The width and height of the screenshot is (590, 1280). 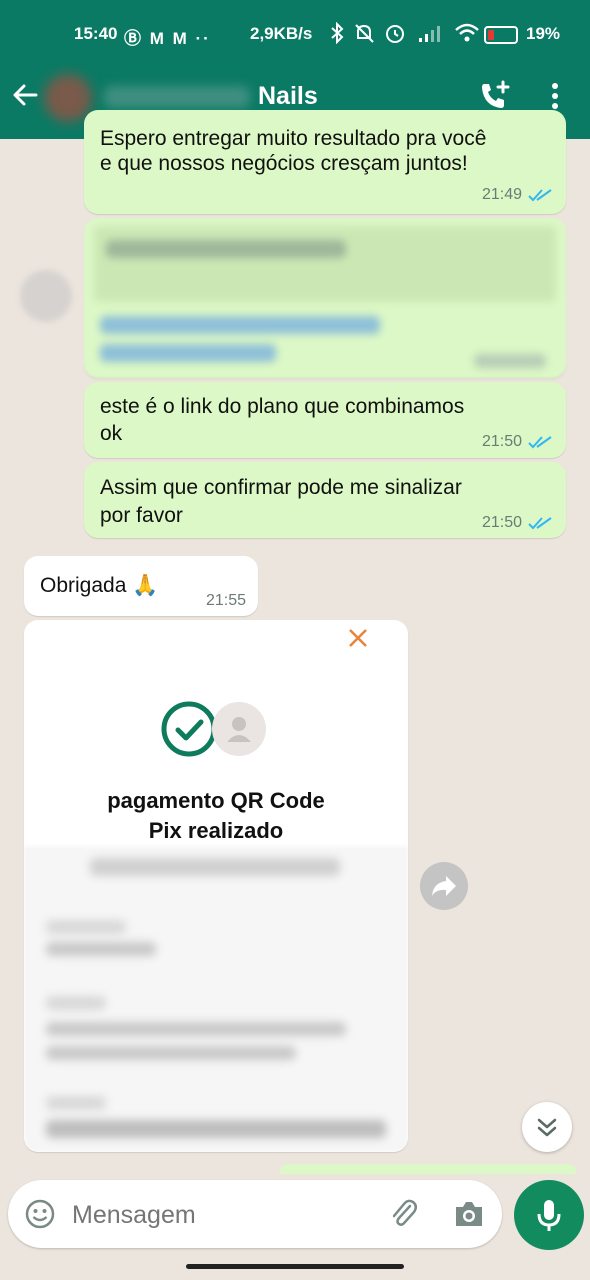 I want to click on double-chevron-down-icon, so click(x=547, y=1127).